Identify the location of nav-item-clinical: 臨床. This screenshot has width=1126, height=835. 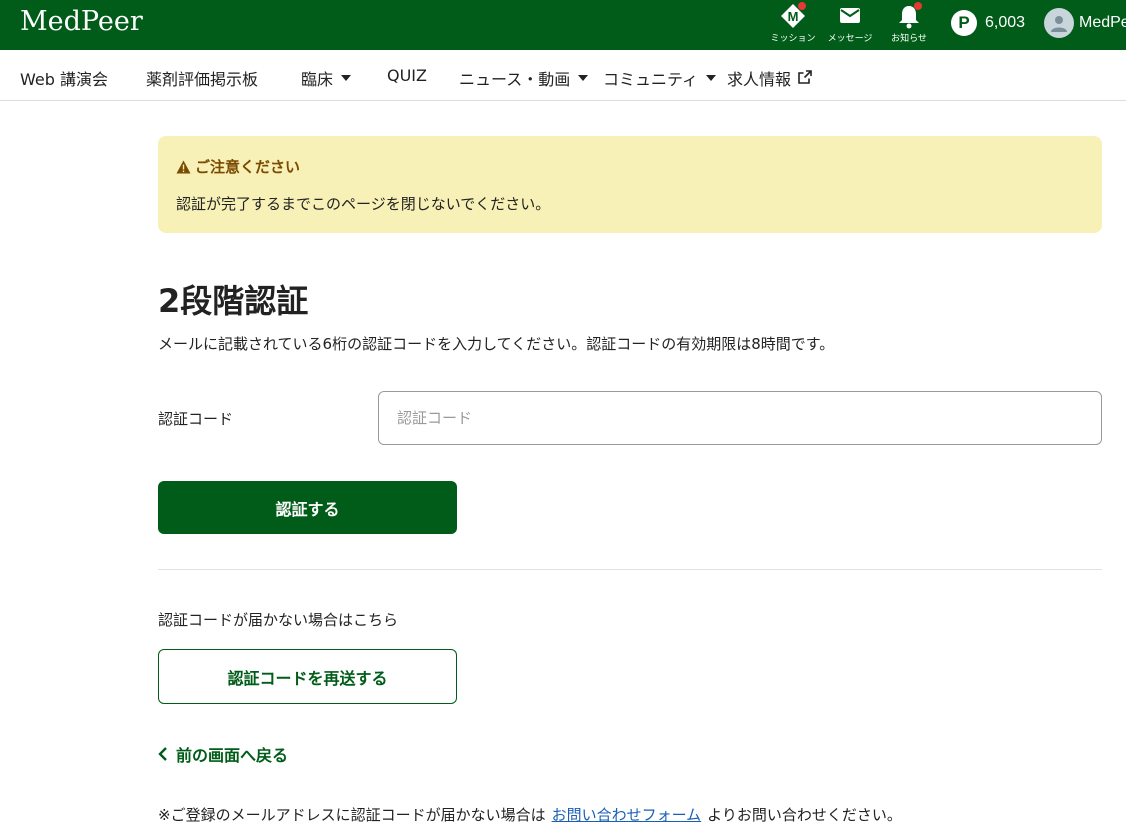
(326, 78).